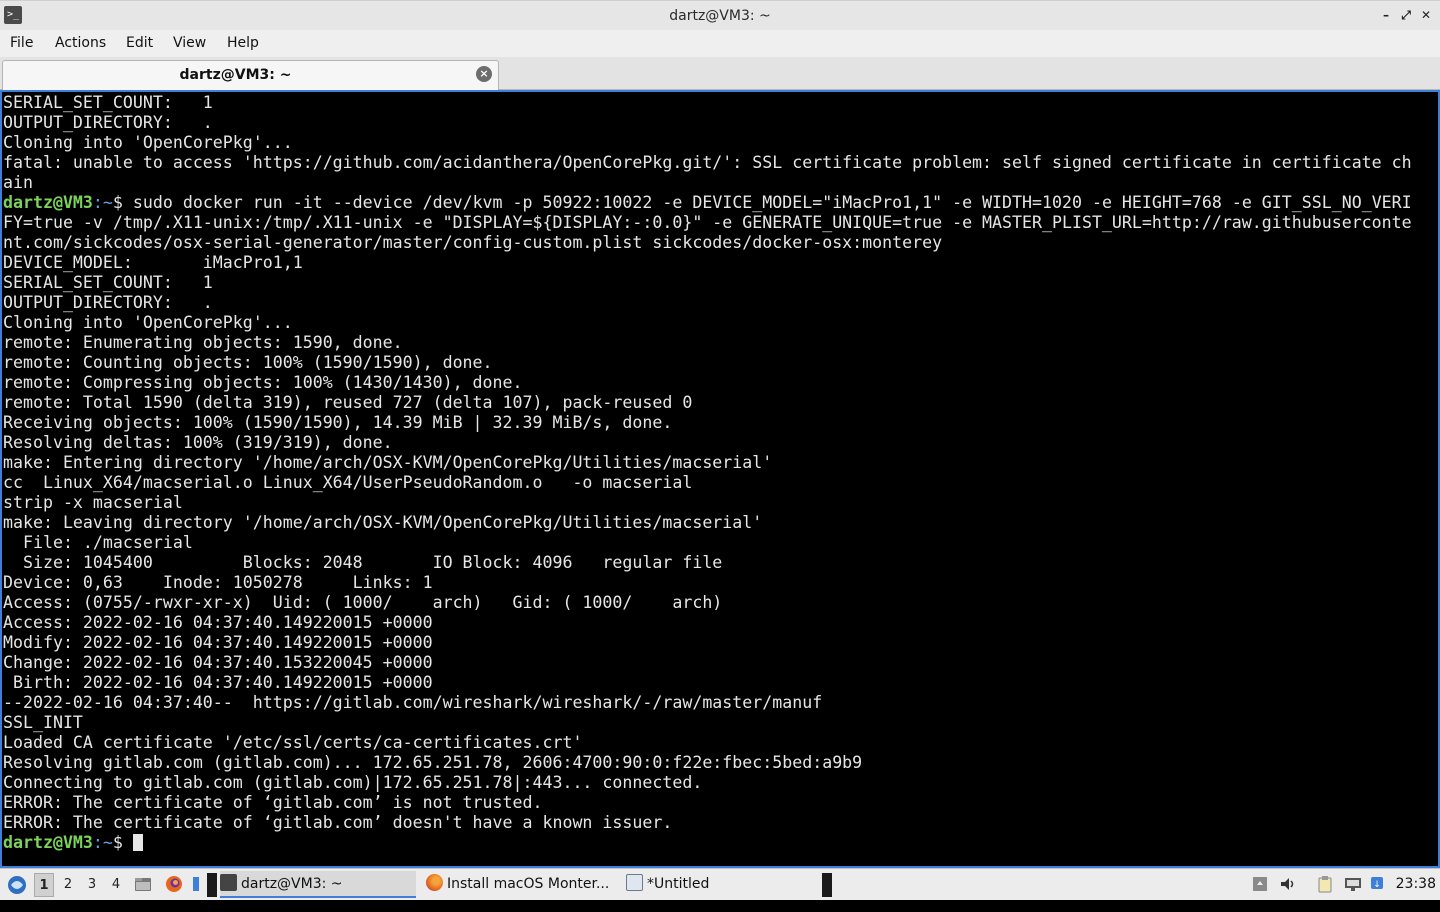 Image resolution: width=1440 pixels, height=912 pixels. I want to click on task-terminal: dartz@VM3: ~, so click(318, 884).